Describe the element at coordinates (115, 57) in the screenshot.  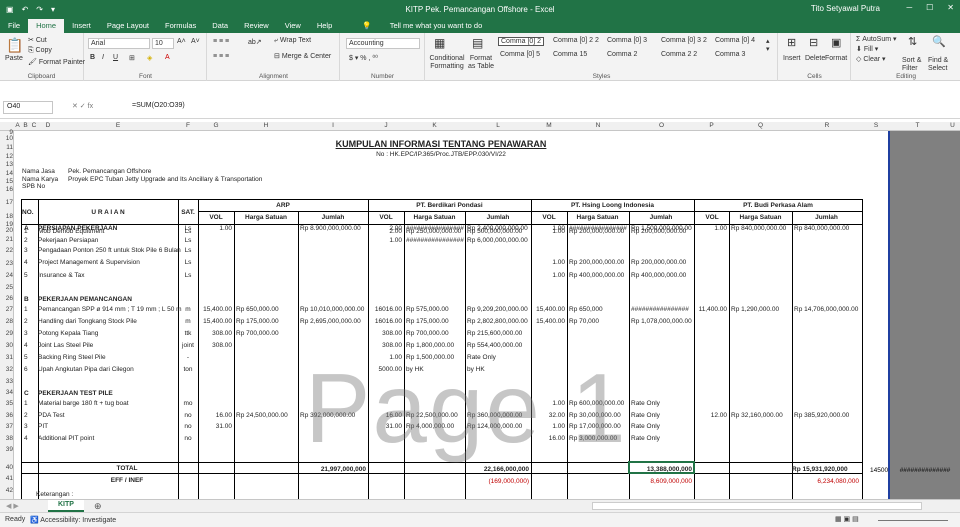
I see `underline-icon: U` at that location.